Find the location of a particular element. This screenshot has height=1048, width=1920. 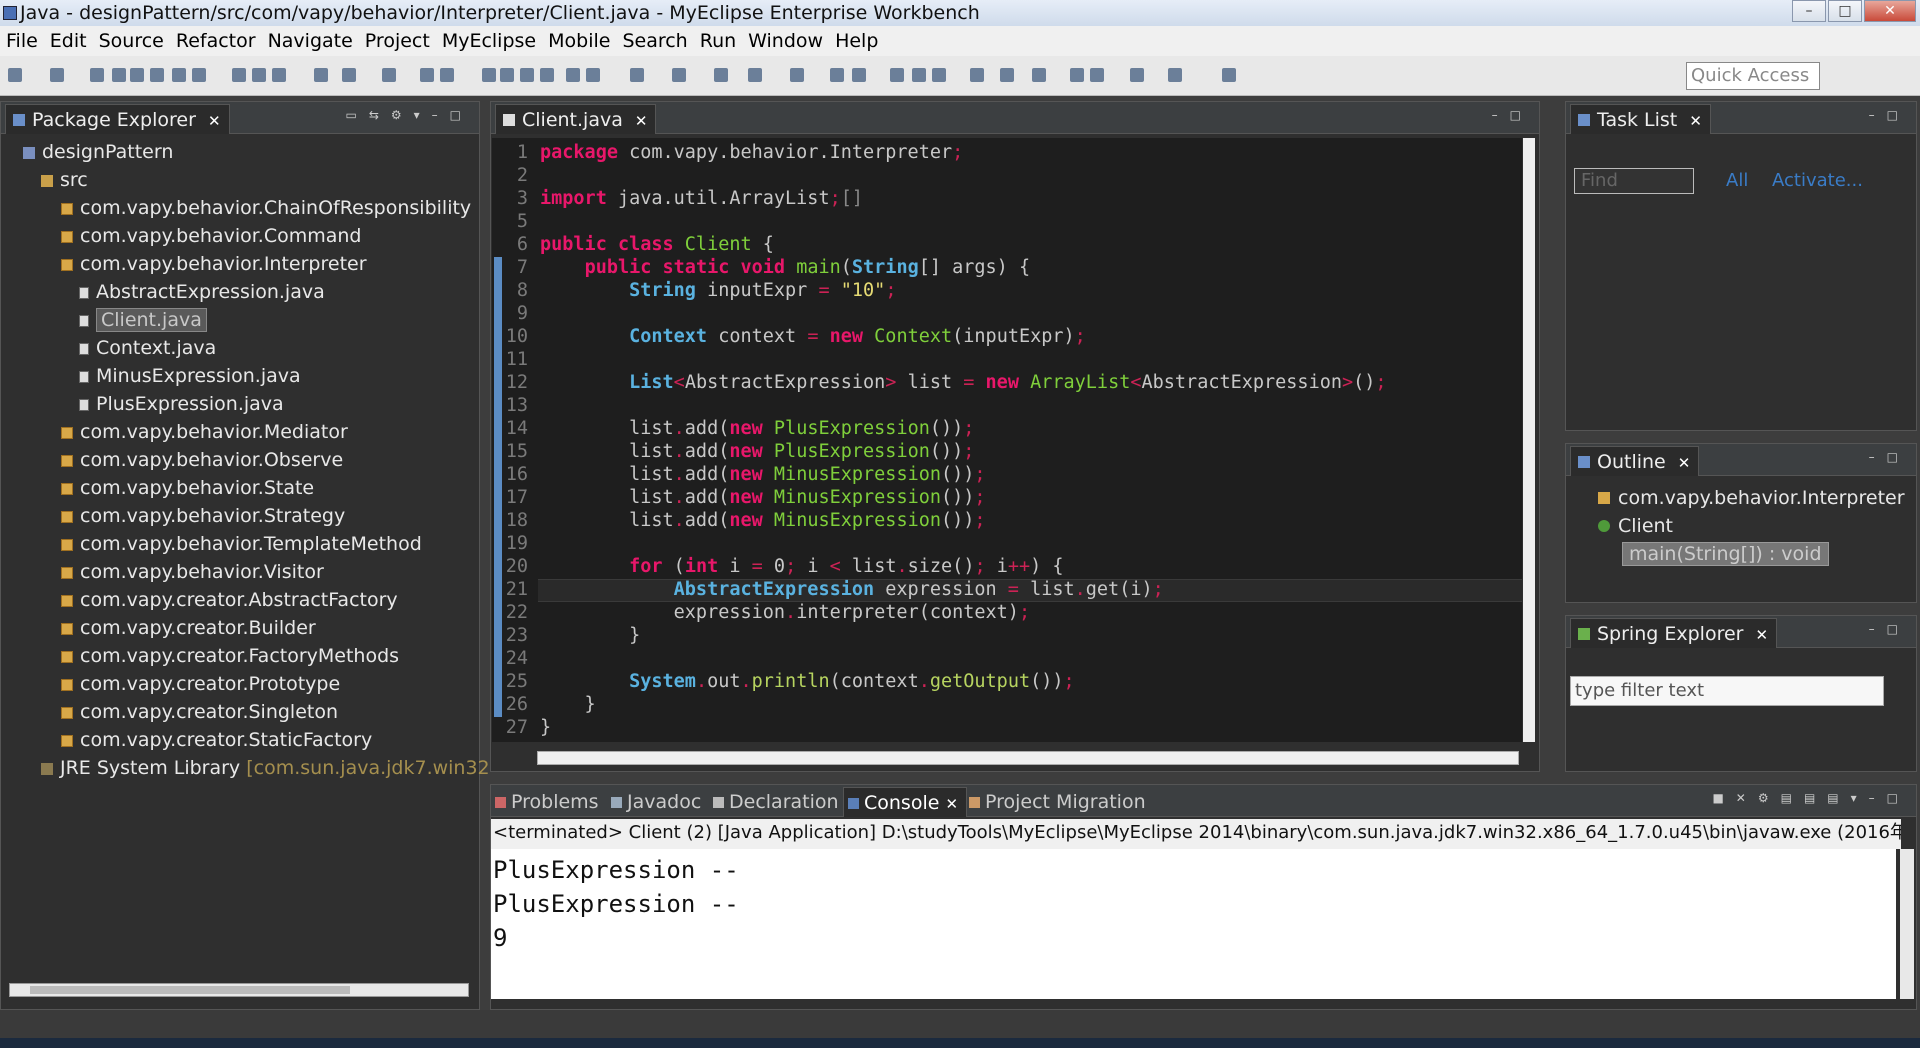

menu-help: Help is located at coordinates (856, 41).